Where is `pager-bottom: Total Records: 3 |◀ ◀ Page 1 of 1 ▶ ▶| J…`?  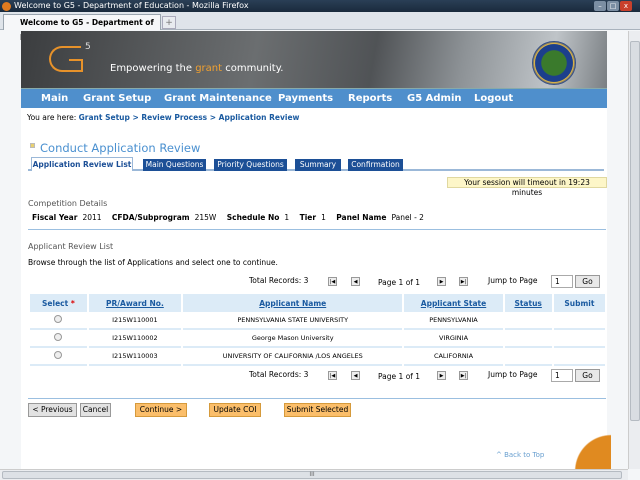
pager-bottom: Total Records: 3 |◀ ◀ Page 1 of 1 ▶ ▶| J… is located at coordinates (314, 376).